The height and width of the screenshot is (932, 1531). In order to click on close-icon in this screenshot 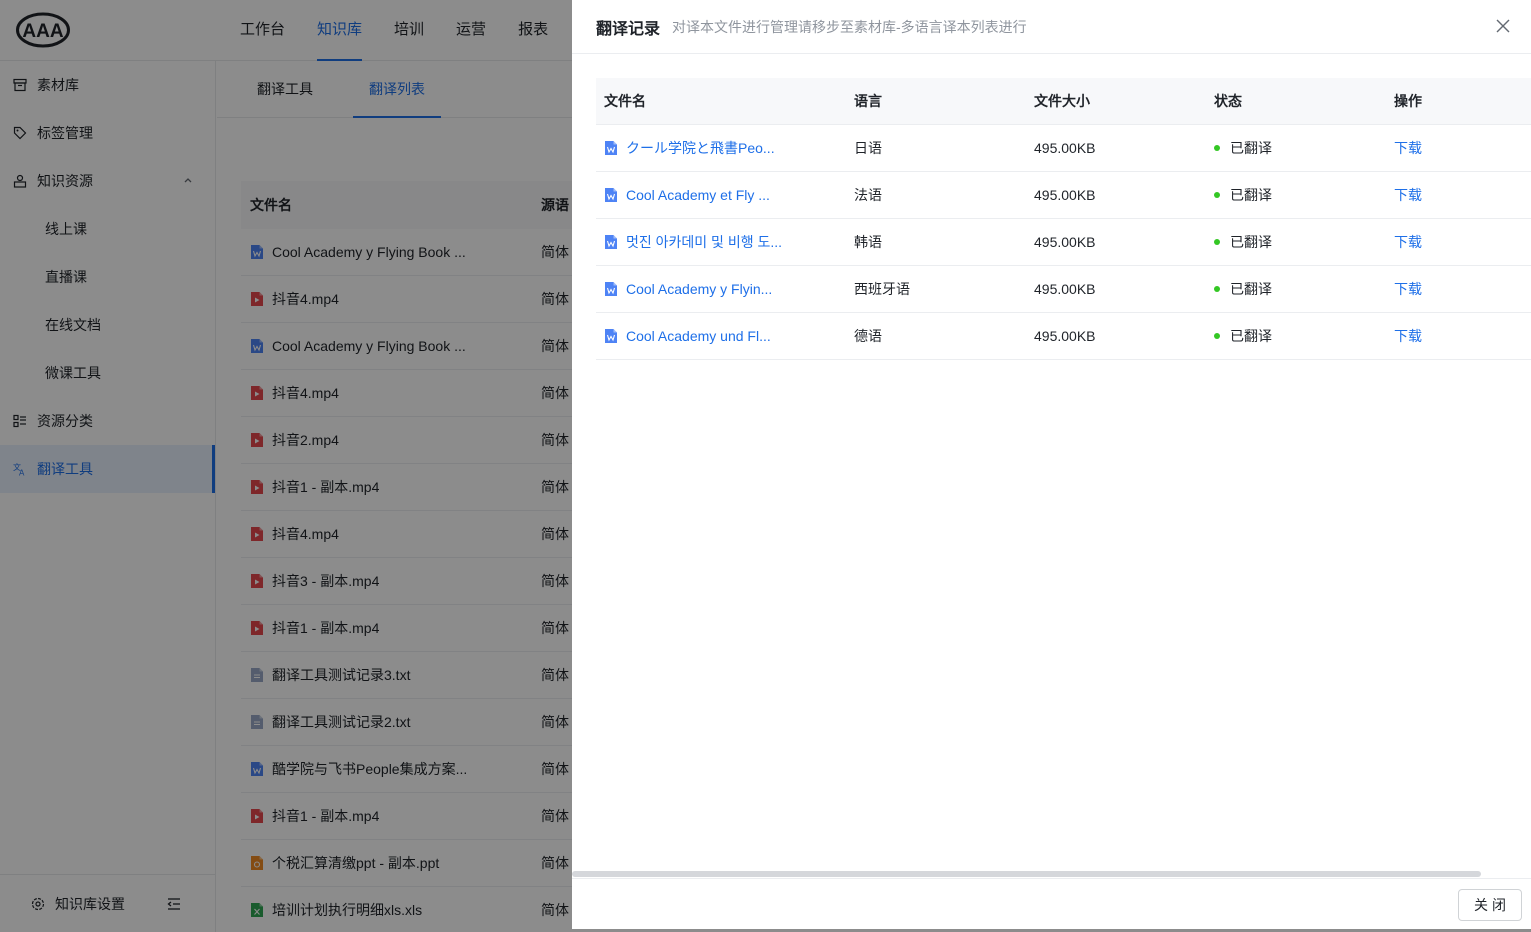, I will do `click(1503, 26)`.